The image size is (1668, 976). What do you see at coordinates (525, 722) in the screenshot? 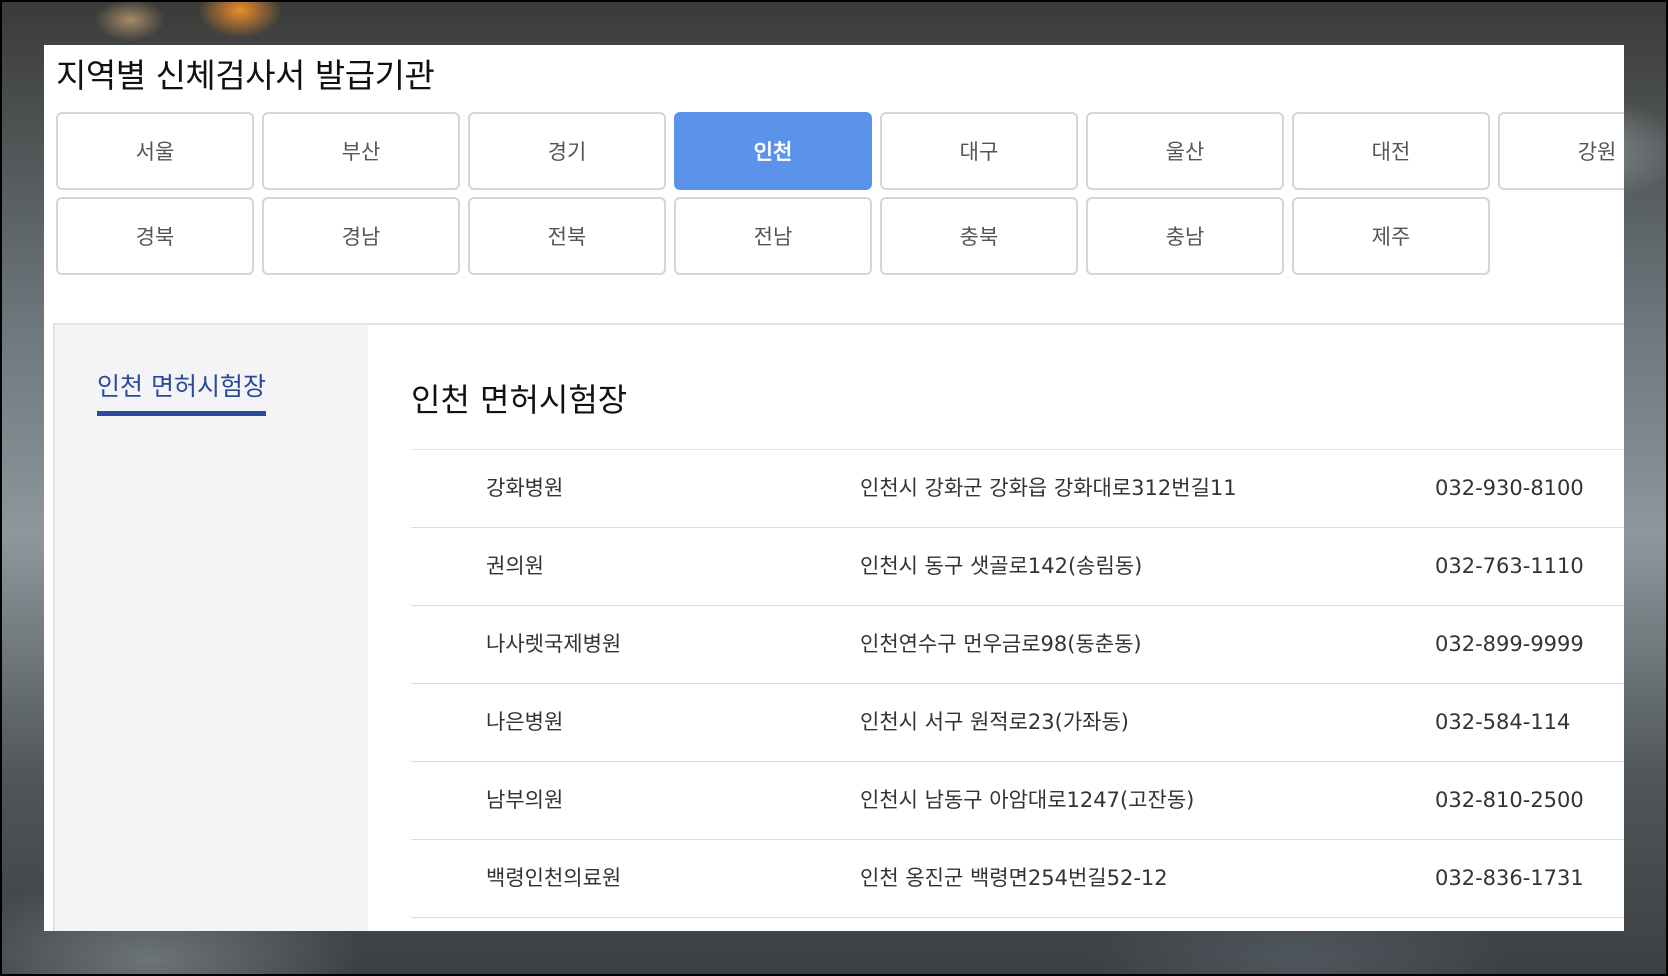
I see `institution-name: 나은병원` at bounding box center [525, 722].